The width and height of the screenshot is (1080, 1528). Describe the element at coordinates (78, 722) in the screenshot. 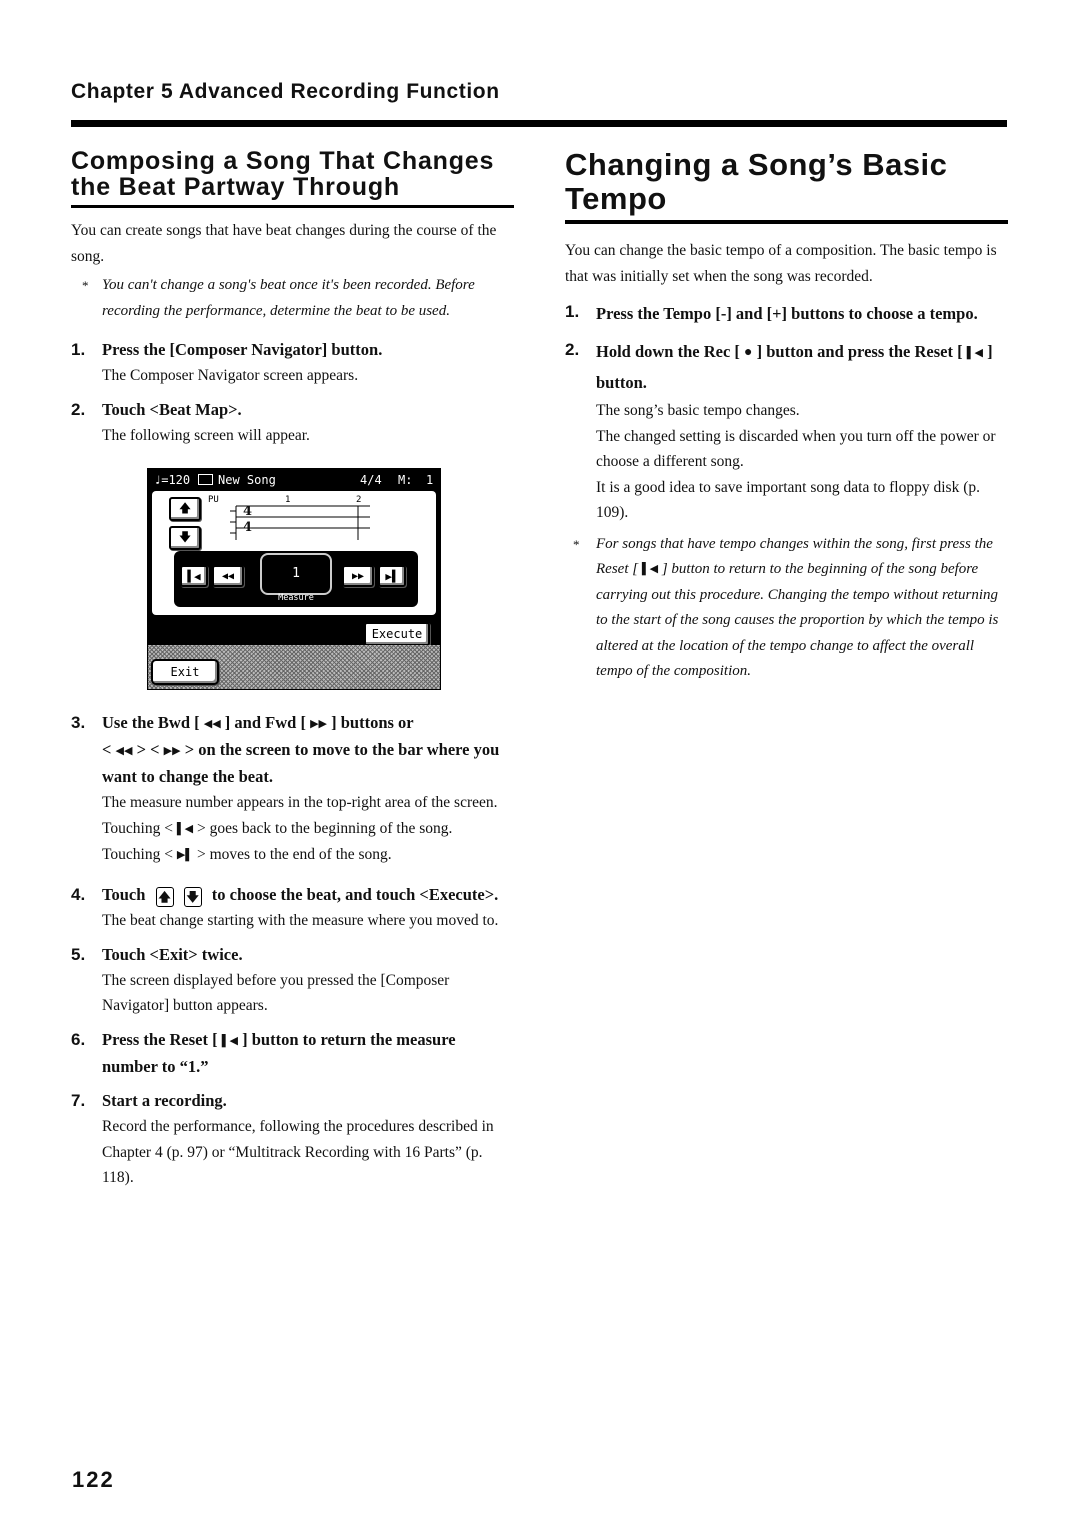

I see `step-number: 3.` at that location.